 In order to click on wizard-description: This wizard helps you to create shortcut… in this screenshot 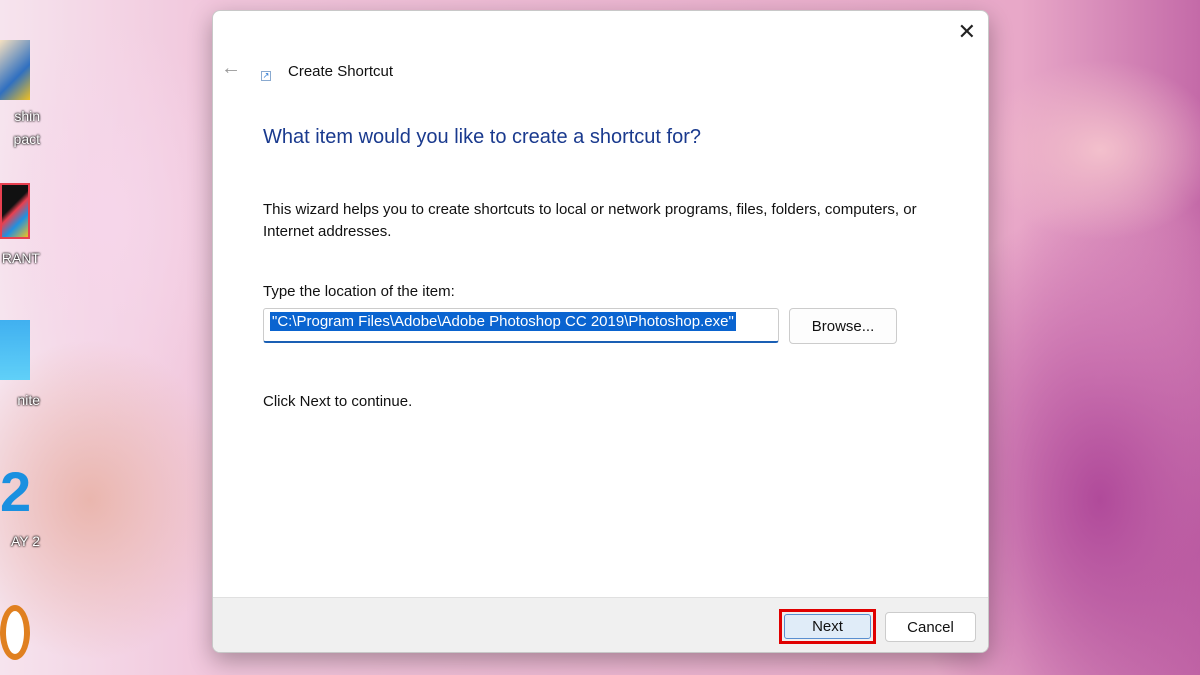, I will do `click(590, 220)`.